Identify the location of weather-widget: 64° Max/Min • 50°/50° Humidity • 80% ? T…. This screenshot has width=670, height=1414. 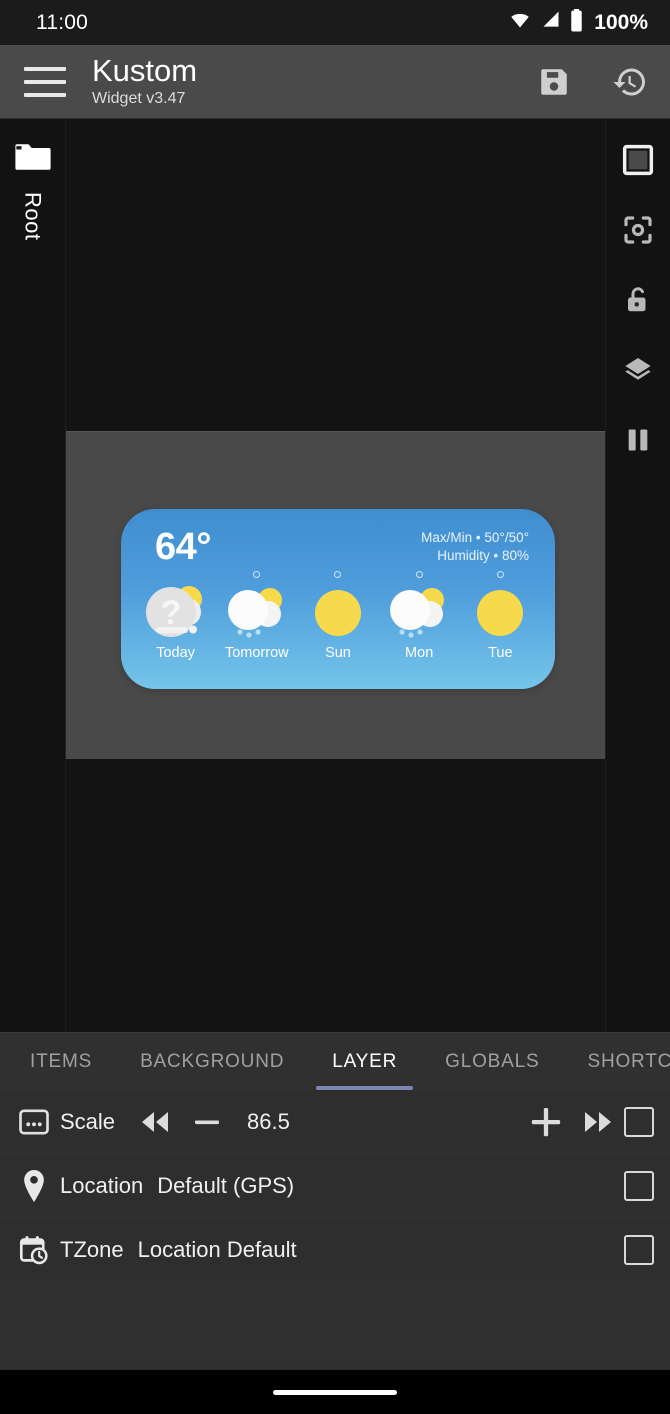
(338, 599).